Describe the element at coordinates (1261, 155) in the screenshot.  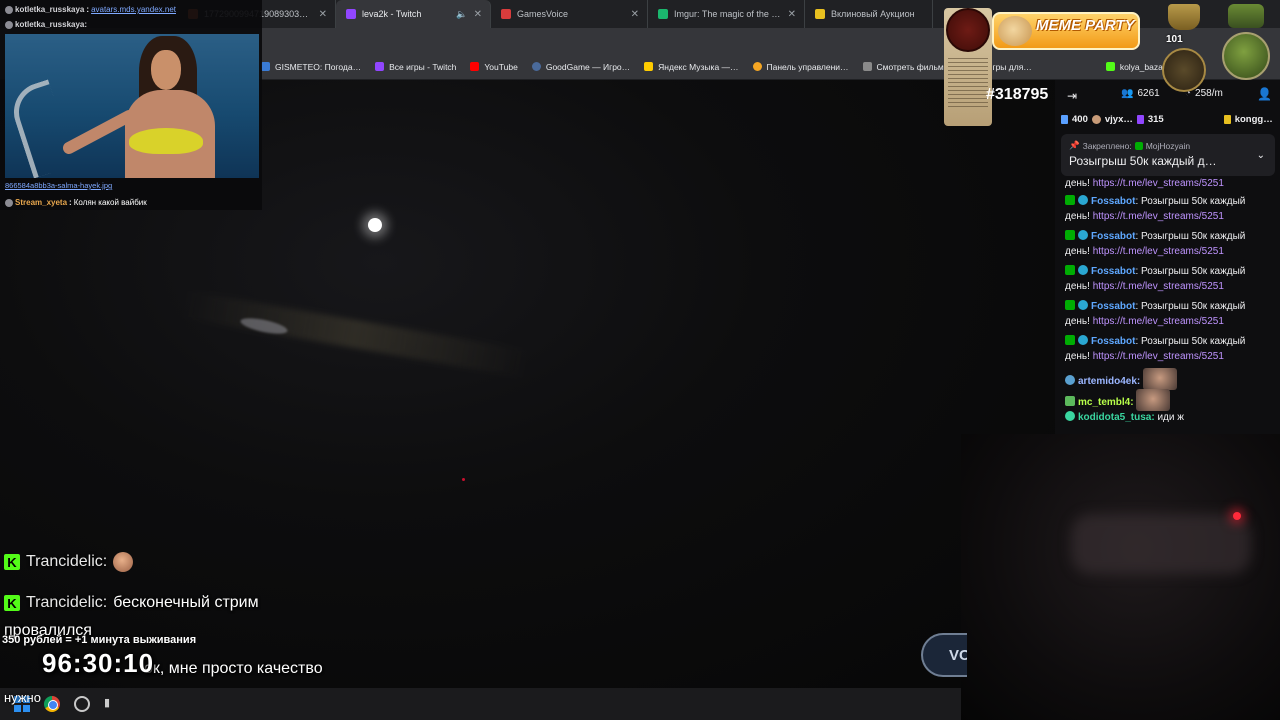
I see `chevron-down-icon: ⌄` at that location.